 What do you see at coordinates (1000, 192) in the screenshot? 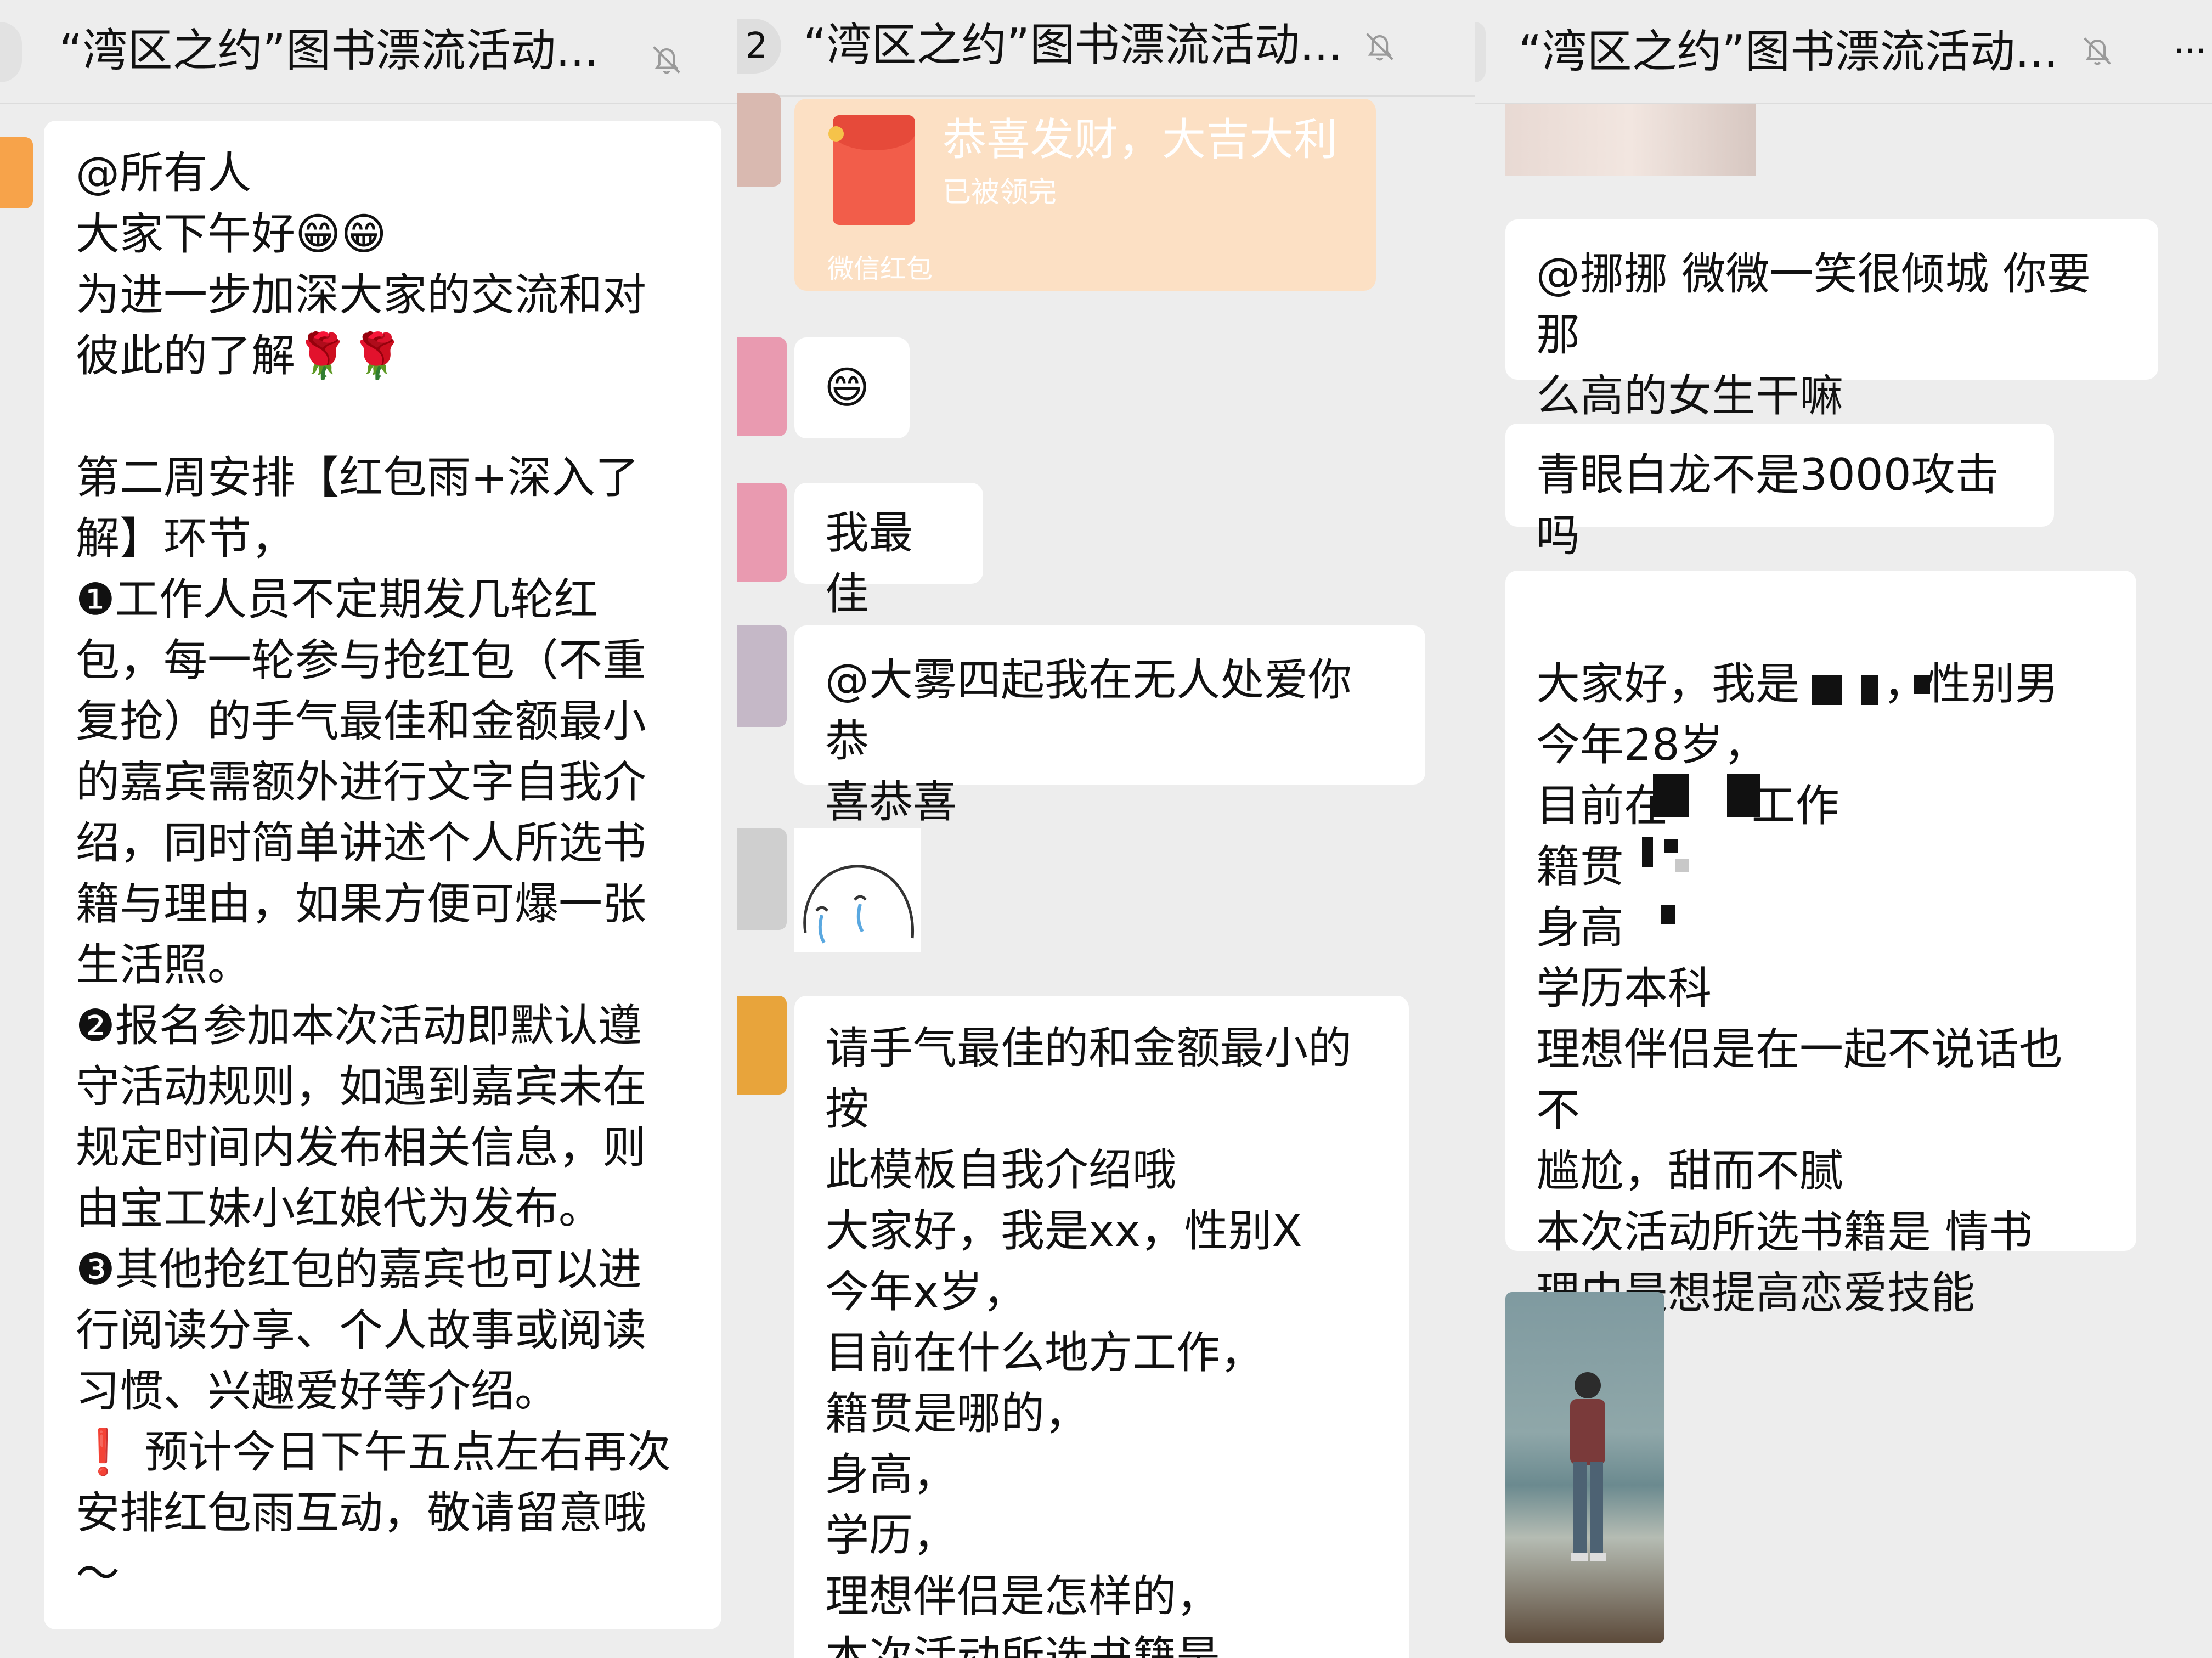
I see `red-packet-status: 已被领完` at bounding box center [1000, 192].